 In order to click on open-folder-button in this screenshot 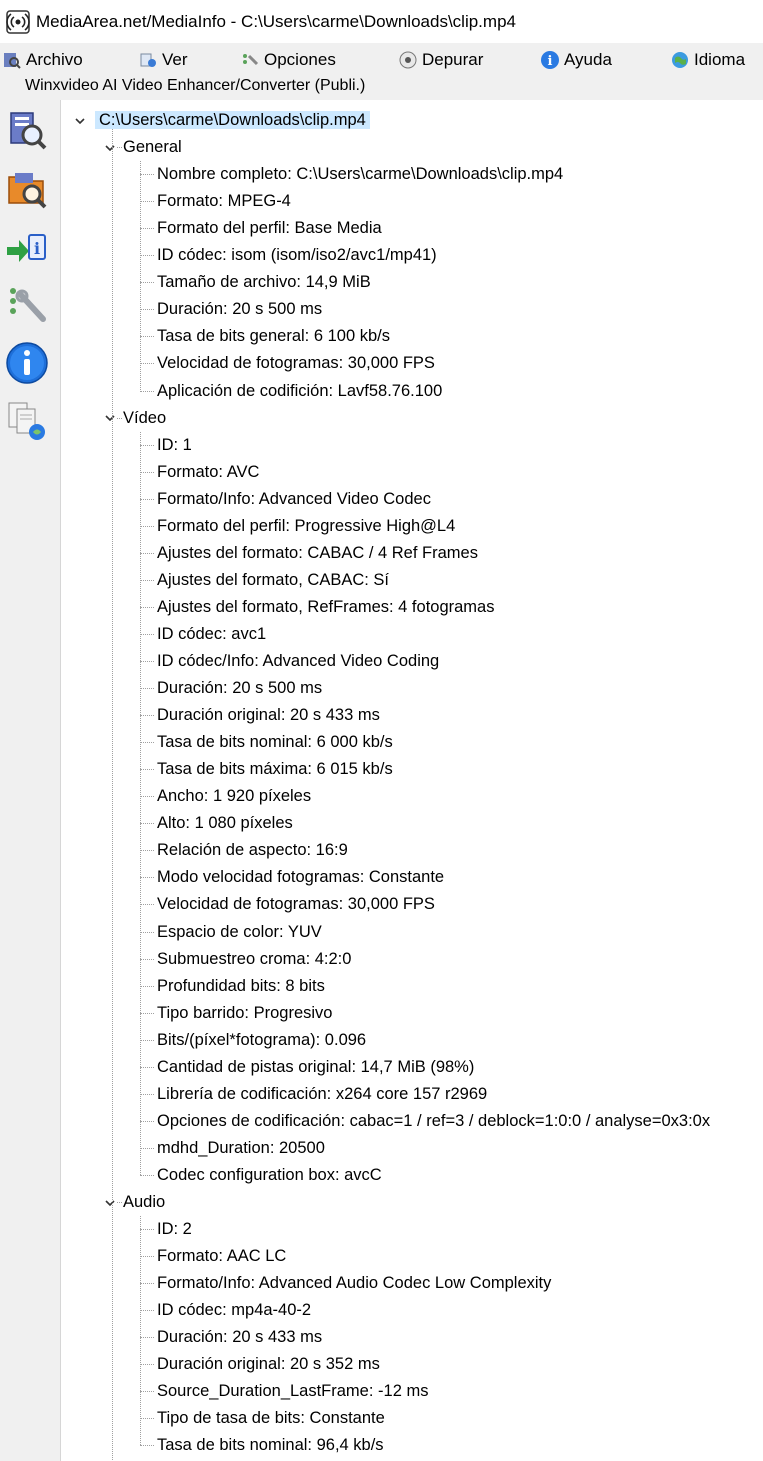, I will do `click(27, 191)`.